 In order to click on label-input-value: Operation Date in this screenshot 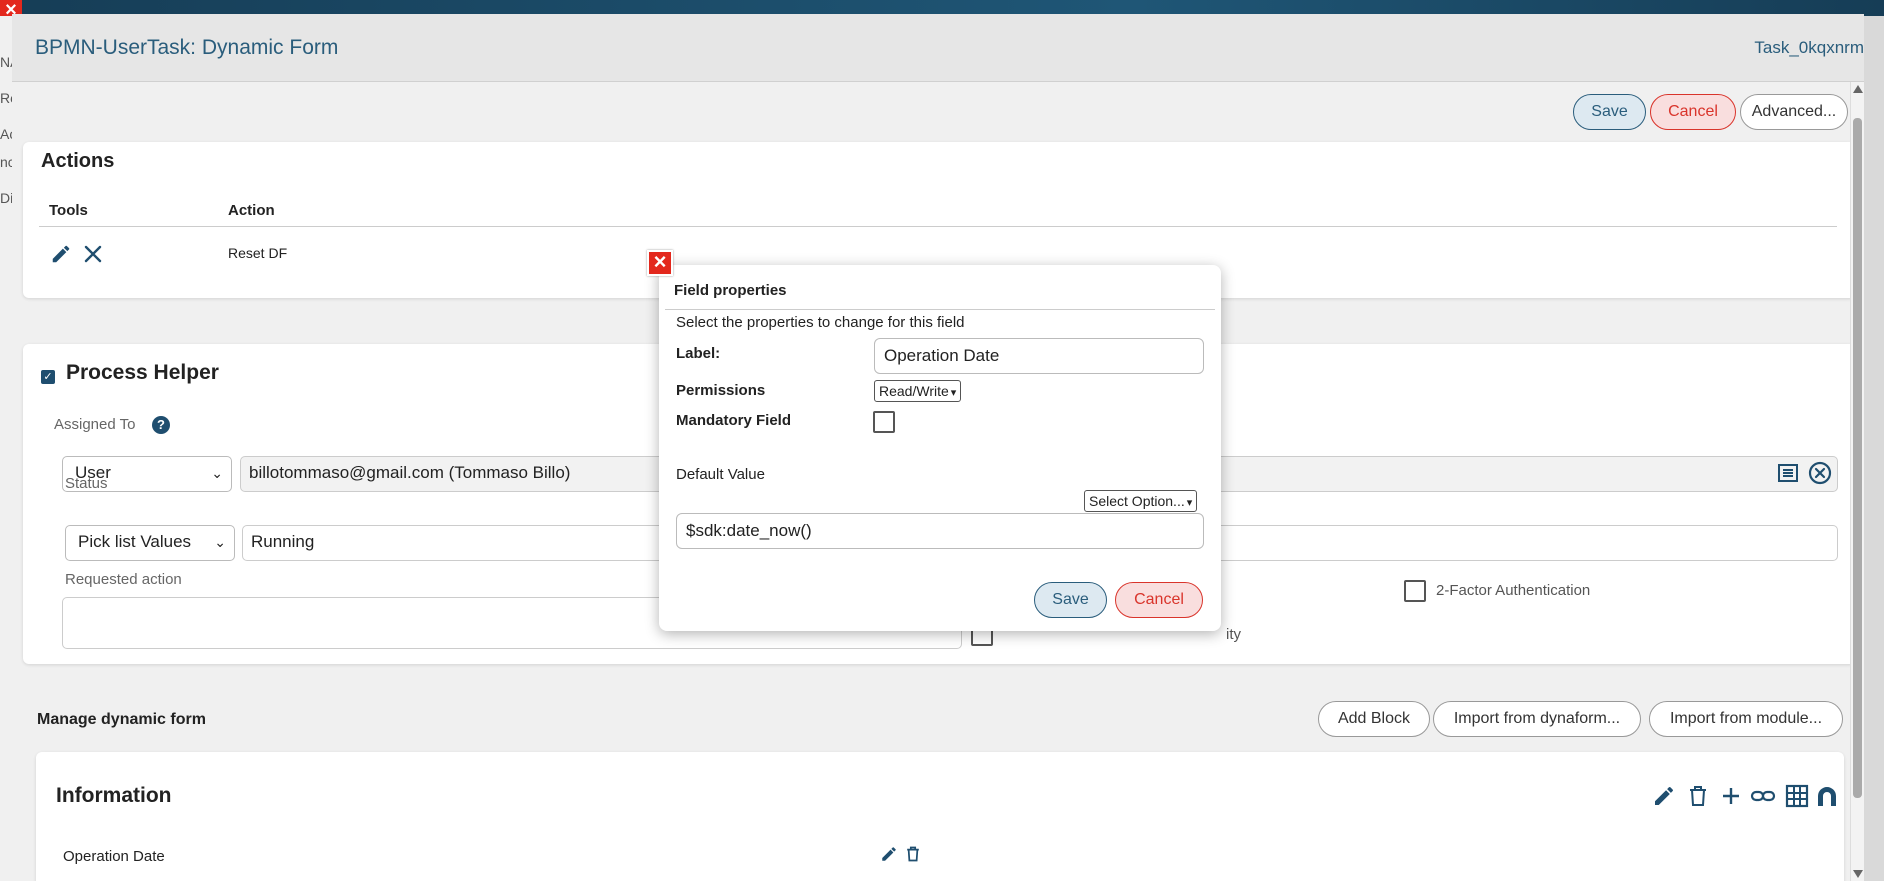, I will do `click(942, 355)`.